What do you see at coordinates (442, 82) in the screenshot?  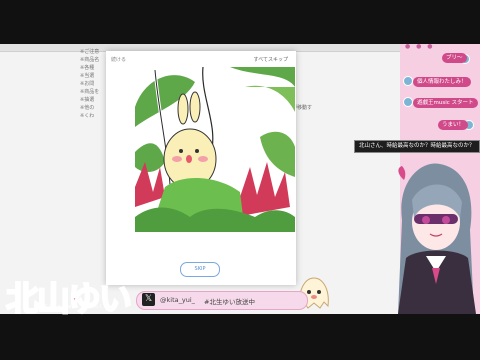 I see `chat-message: 個人情報わたしみ！` at bounding box center [442, 82].